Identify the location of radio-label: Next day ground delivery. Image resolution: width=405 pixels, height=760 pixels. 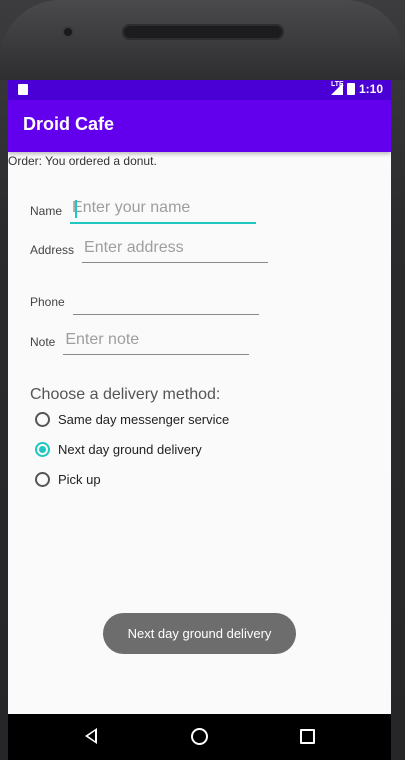
(130, 449).